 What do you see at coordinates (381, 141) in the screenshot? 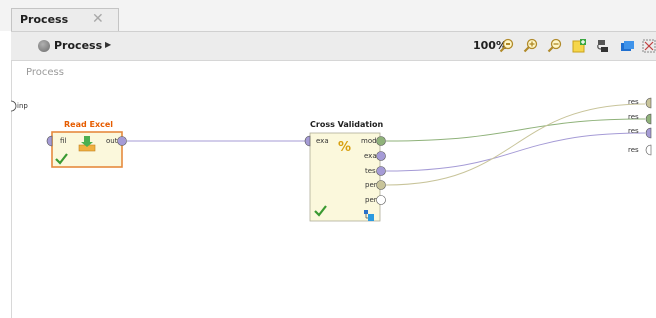
I see `cv-port-model` at bounding box center [381, 141].